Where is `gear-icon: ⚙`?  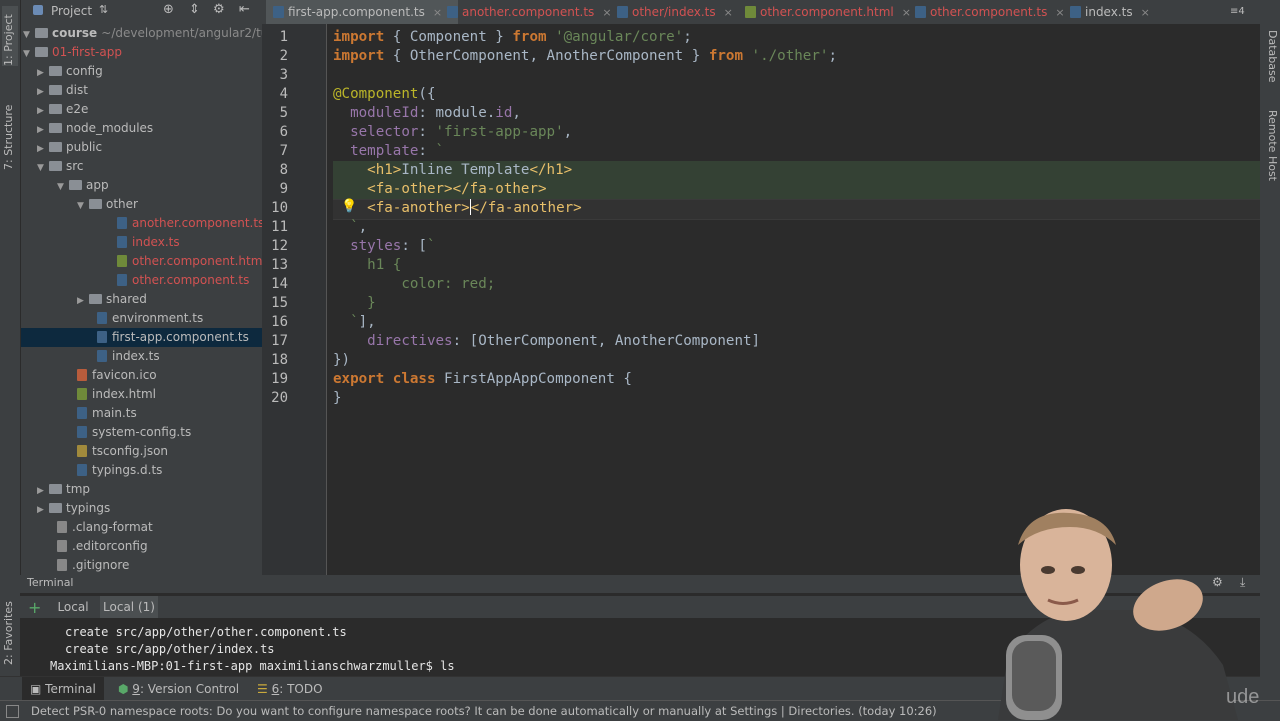
gear-icon: ⚙ is located at coordinates (219, 9).